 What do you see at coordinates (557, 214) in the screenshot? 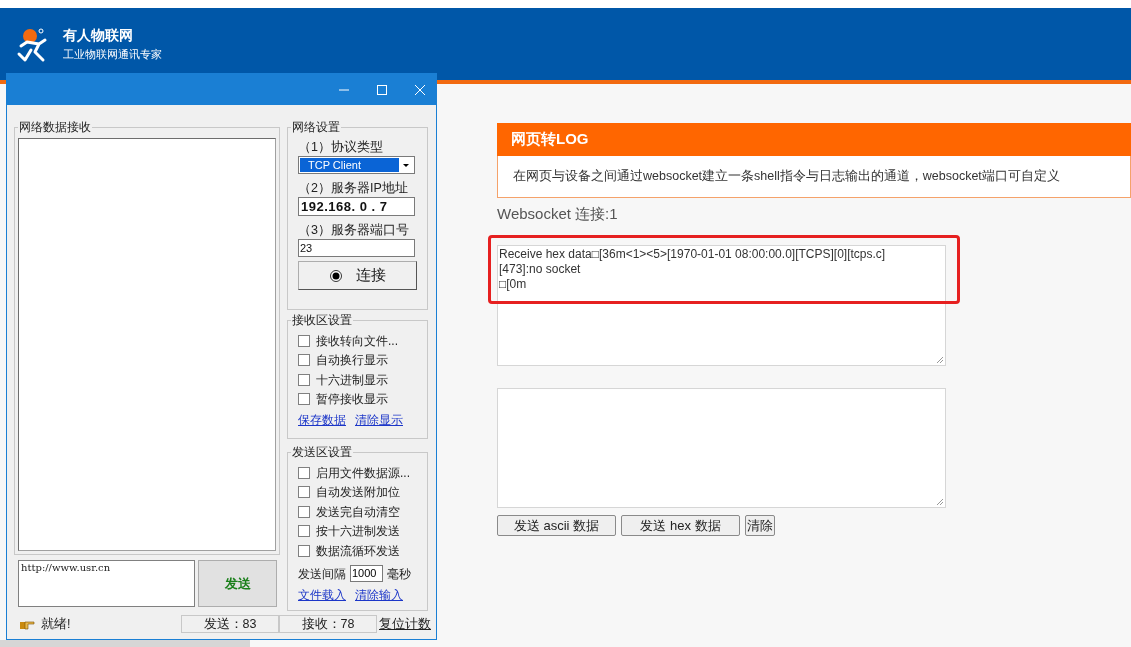
I see `connection-status: Websocket 连接:1` at bounding box center [557, 214].